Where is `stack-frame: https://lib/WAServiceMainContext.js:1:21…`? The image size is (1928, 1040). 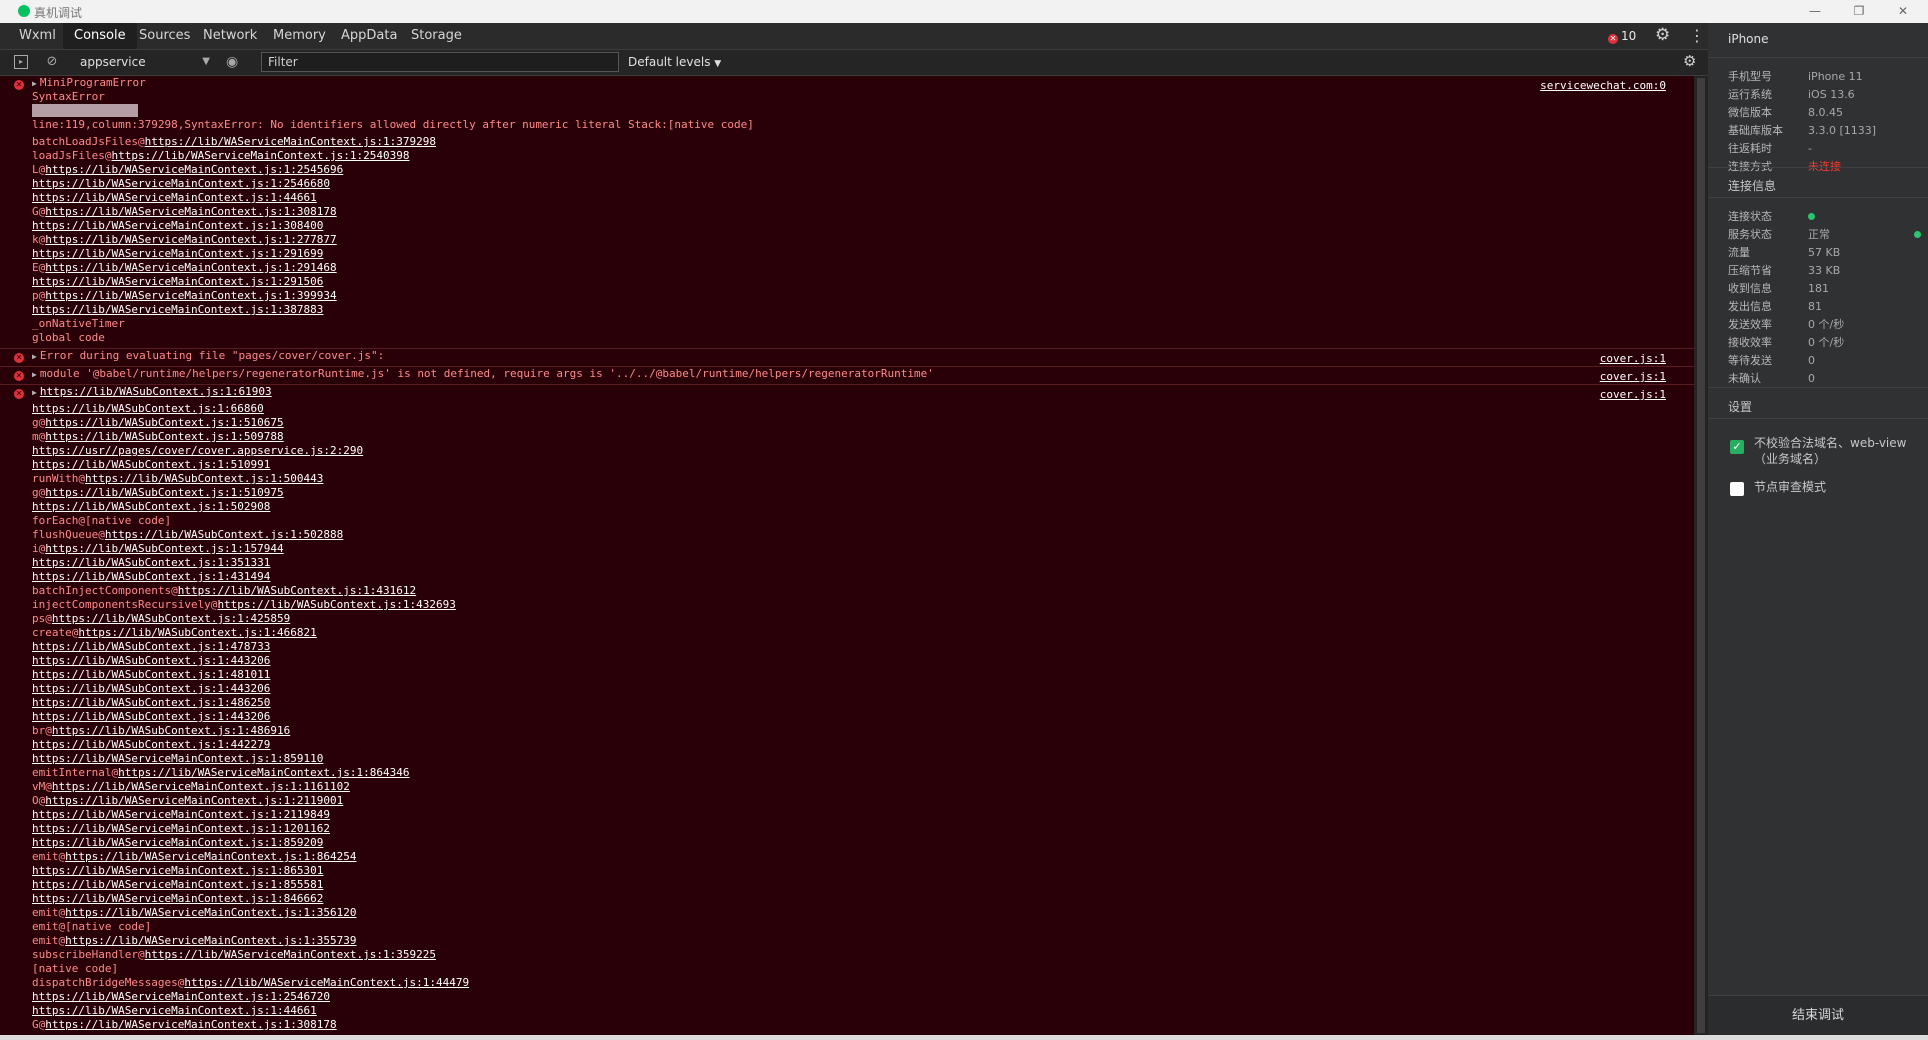 stack-frame: https://lib/WAServiceMainContext.js:1:21… is located at coordinates (847, 815).